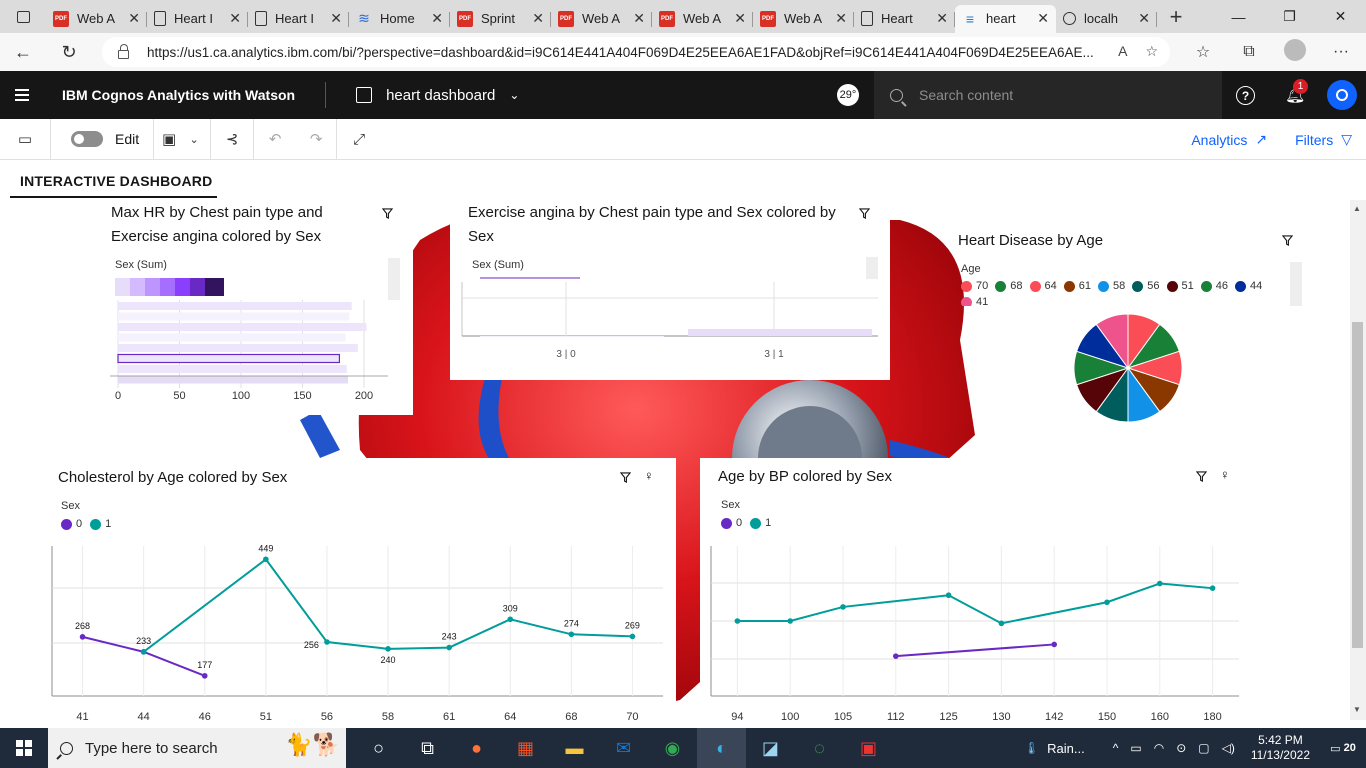 This screenshot has height=768, width=1366. What do you see at coordinates (232, 139) in the screenshot?
I see `share-icon: ⊰` at bounding box center [232, 139].